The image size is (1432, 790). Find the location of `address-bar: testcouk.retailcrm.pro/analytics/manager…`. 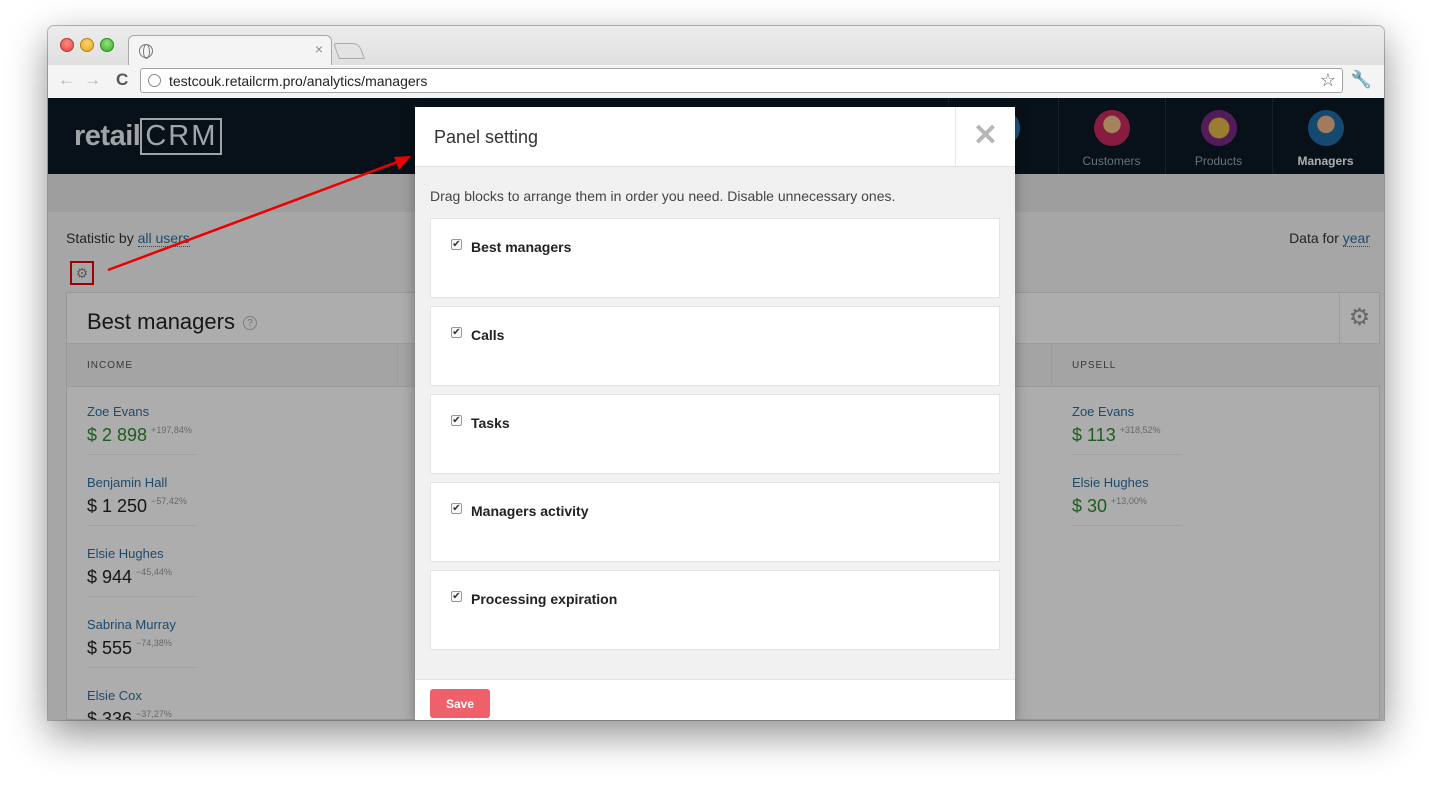

address-bar: testcouk.retailcrm.pro/analytics/manager… is located at coordinates (741, 80).